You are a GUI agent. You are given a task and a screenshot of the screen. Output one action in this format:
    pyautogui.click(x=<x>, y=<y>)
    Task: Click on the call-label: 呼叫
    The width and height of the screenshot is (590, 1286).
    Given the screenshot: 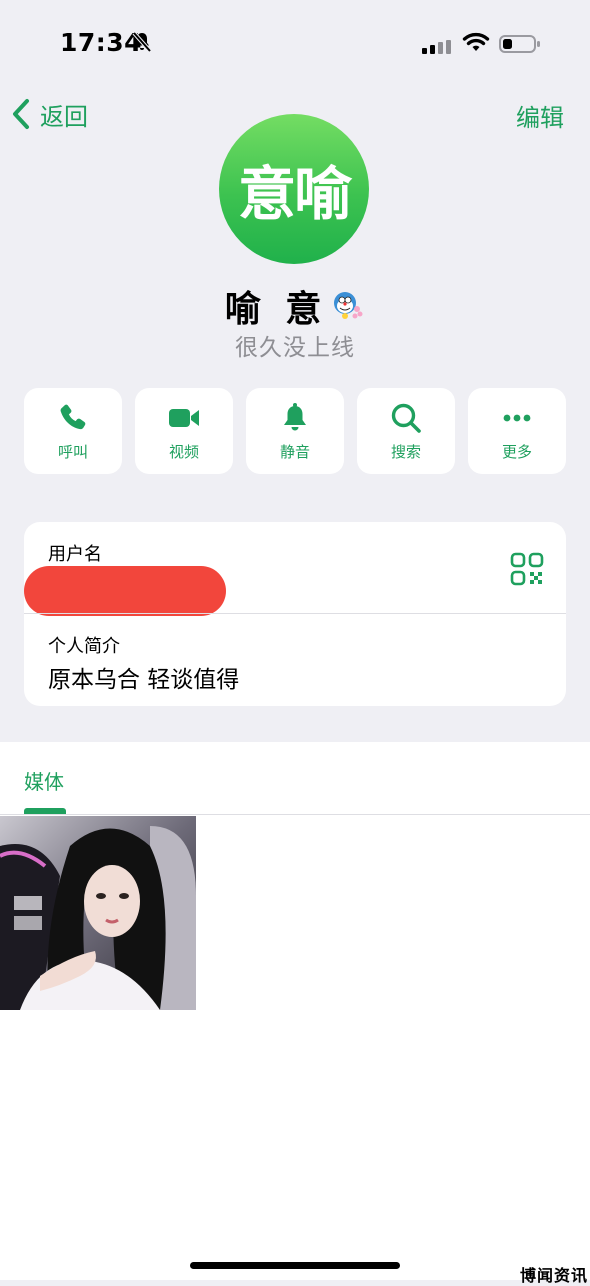 What is the action you would take?
    pyautogui.click(x=72, y=451)
    